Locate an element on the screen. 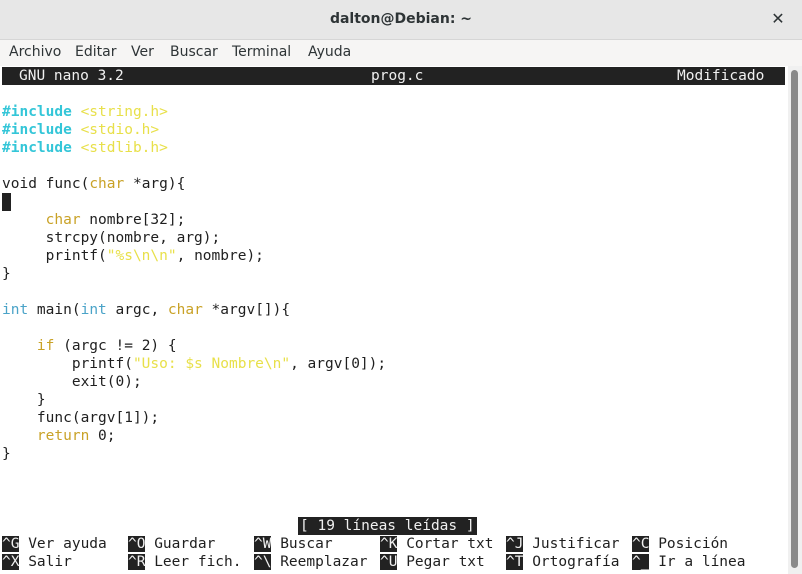  code-line: printf("%s\n\n", nombre); is located at coordinates (133, 256).